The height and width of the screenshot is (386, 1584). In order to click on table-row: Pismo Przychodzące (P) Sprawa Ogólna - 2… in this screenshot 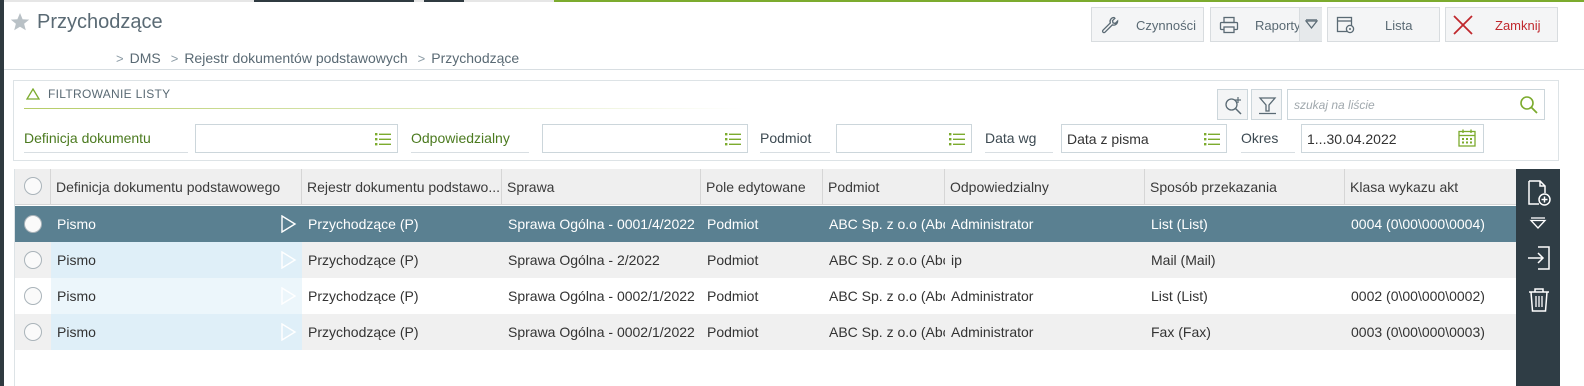, I will do `click(766, 260)`.